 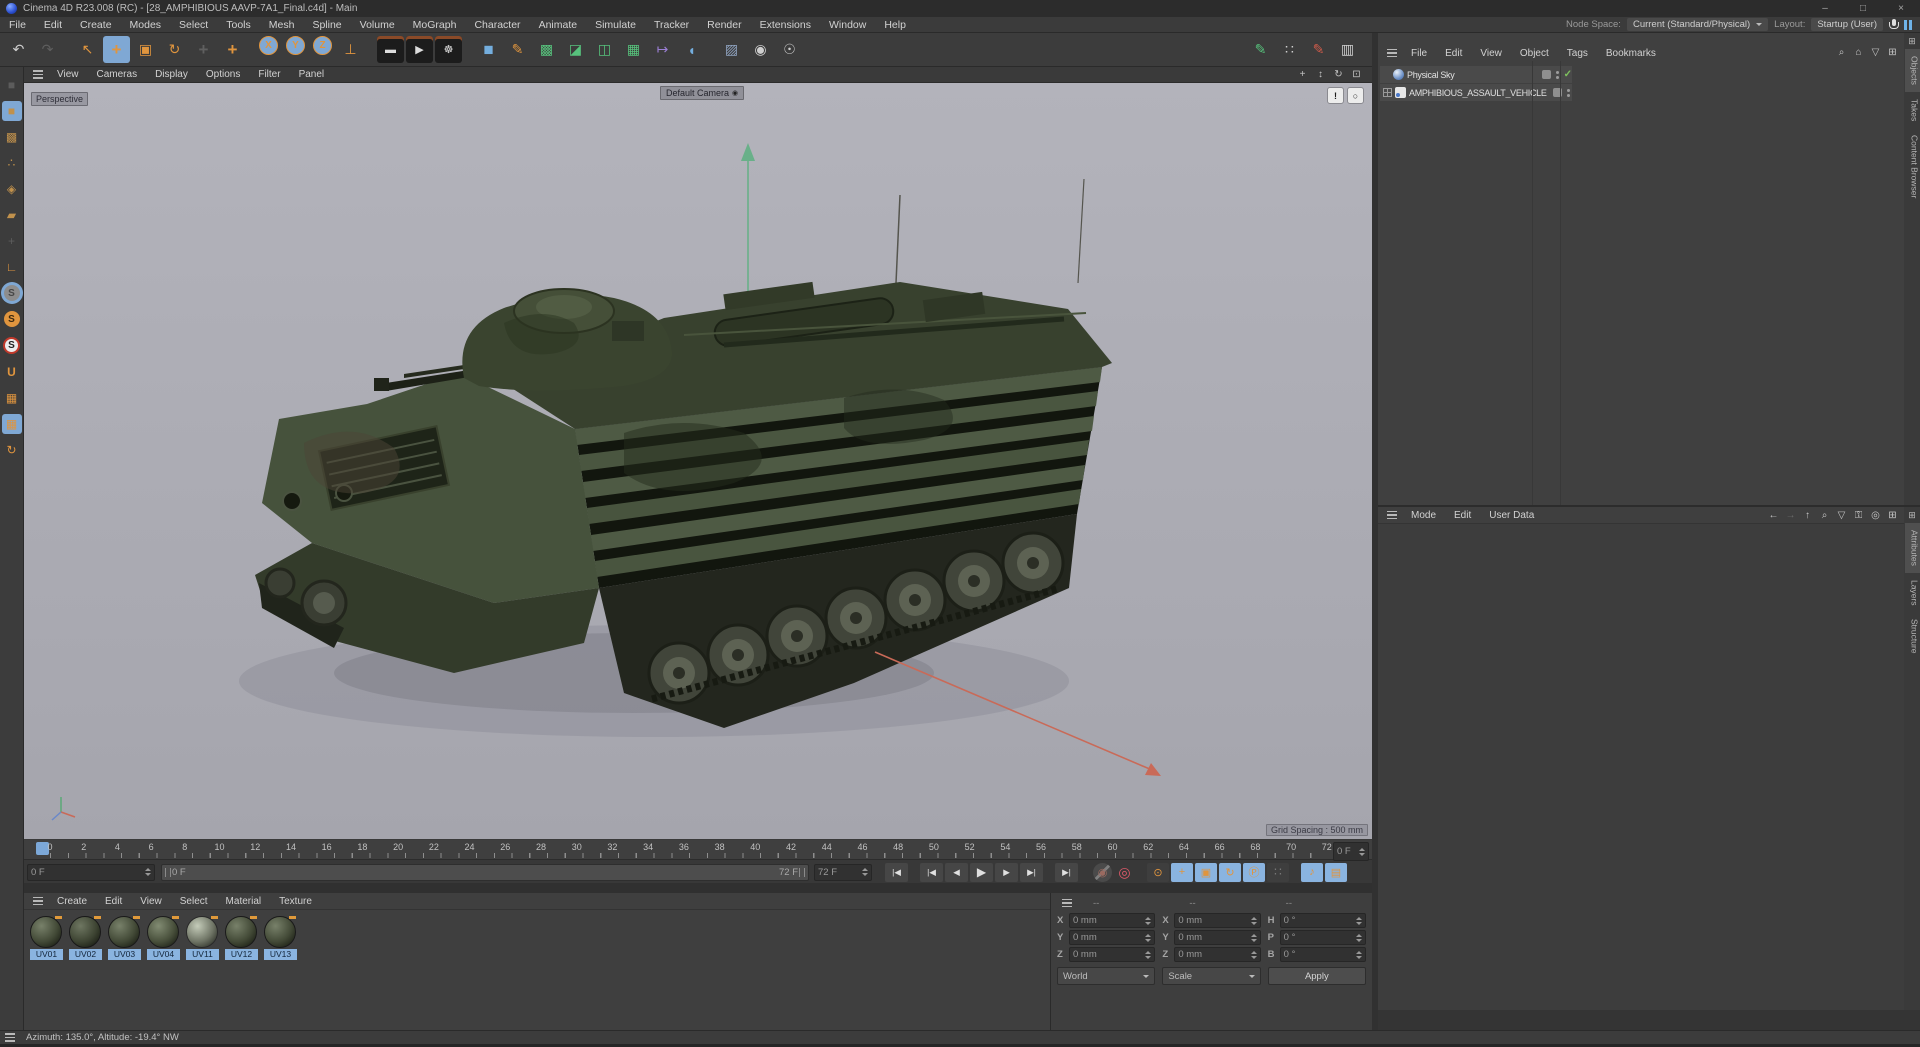 I want to click on material-tile: UV11, so click(x=202, y=937).